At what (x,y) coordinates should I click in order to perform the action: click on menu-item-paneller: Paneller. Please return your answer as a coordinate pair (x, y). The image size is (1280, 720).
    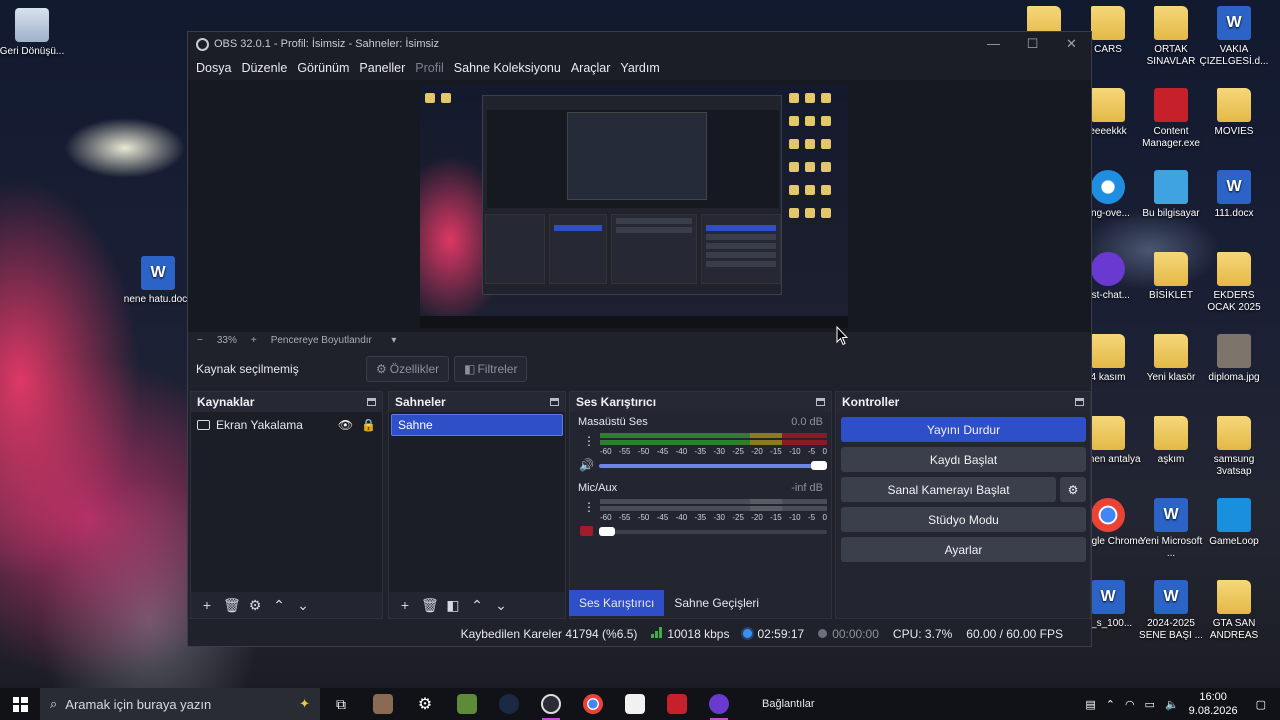
    Looking at the image, I should click on (382, 68).